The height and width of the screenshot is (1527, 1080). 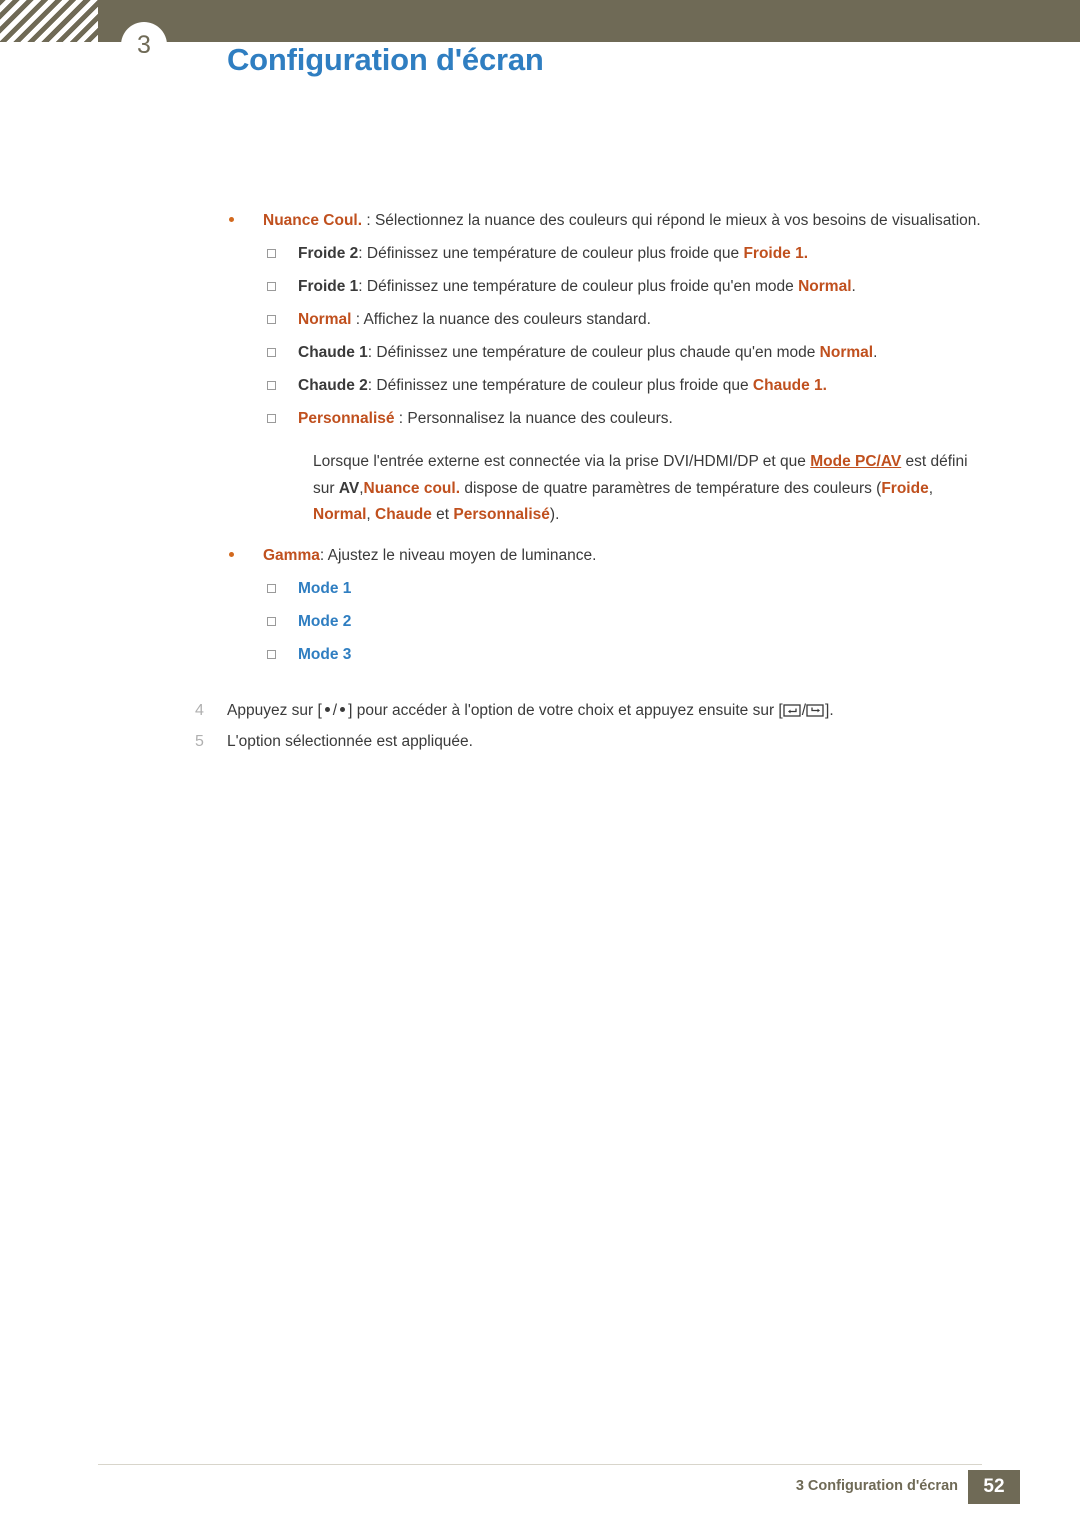 What do you see at coordinates (371, 514) in the screenshot?
I see `note-sep2: ,` at bounding box center [371, 514].